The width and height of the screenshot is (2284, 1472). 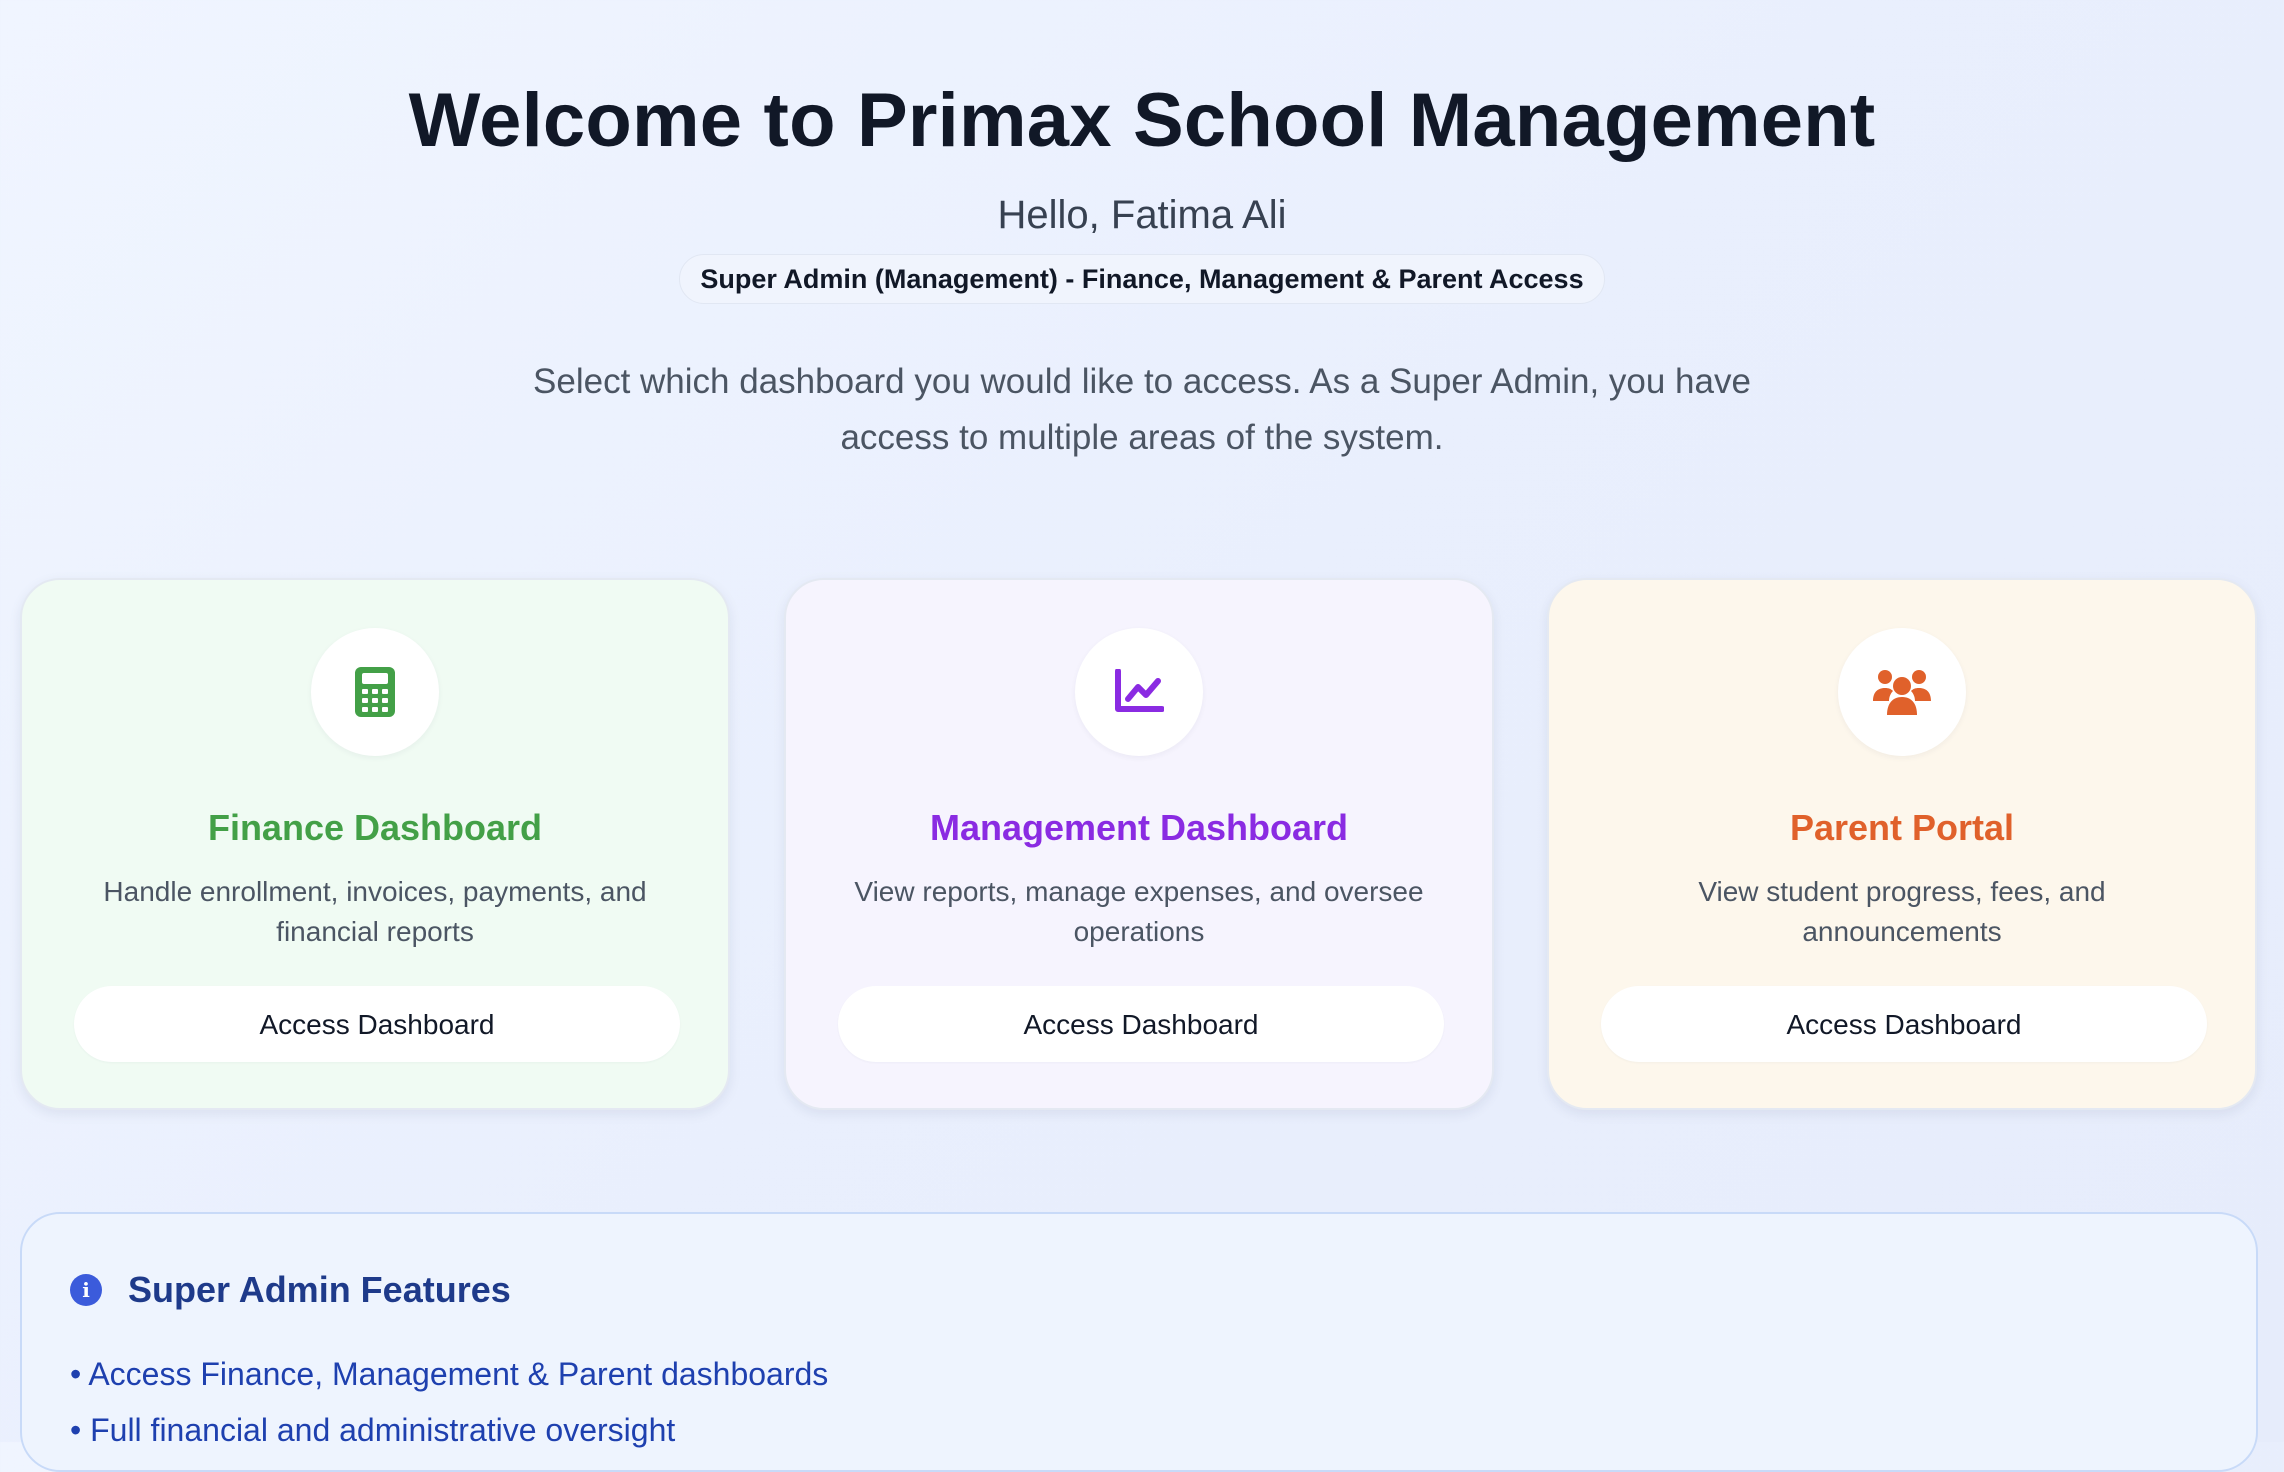 What do you see at coordinates (1142, 215) in the screenshot?
I see `greeting-text: Hello, Fatima Ali` at bounding box center [1142, 215].